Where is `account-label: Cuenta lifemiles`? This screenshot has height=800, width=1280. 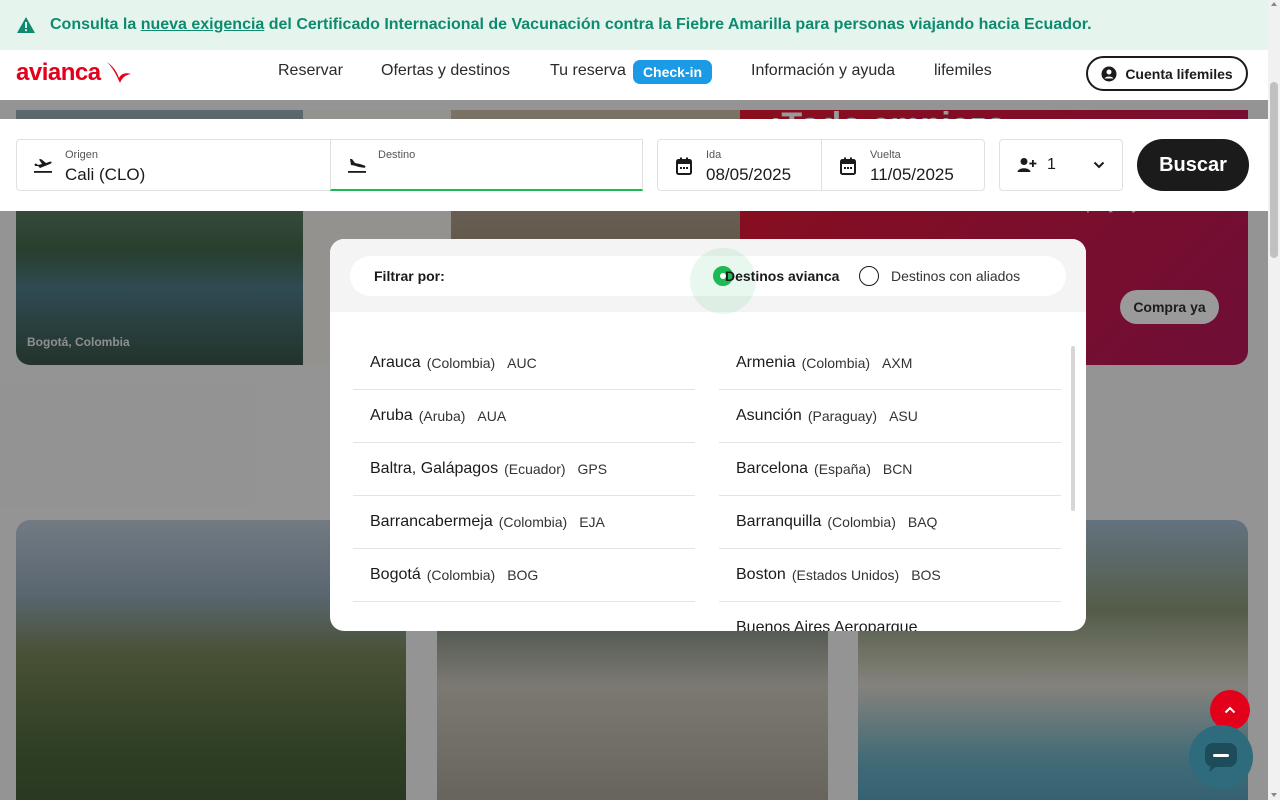 account-label: Cuenta lifemiles is located at coordinates (1179, 73).